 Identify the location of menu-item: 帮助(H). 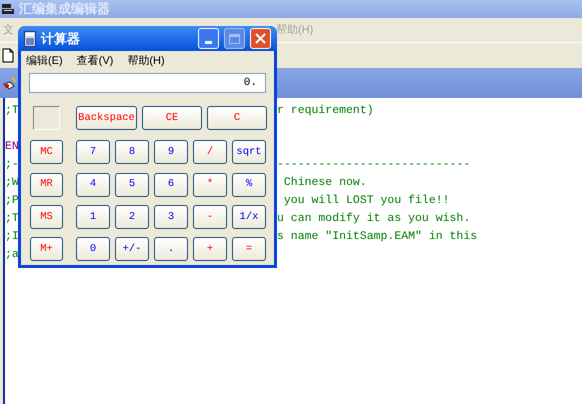
(146, 61).